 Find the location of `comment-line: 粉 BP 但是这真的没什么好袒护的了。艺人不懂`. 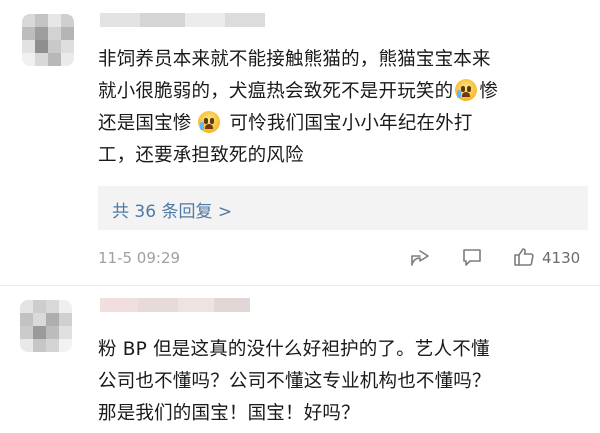

comment-line: 粉 BP 但是这真的没什么好袒护的了。艺人不懂 is located at coordinates (294, 349).